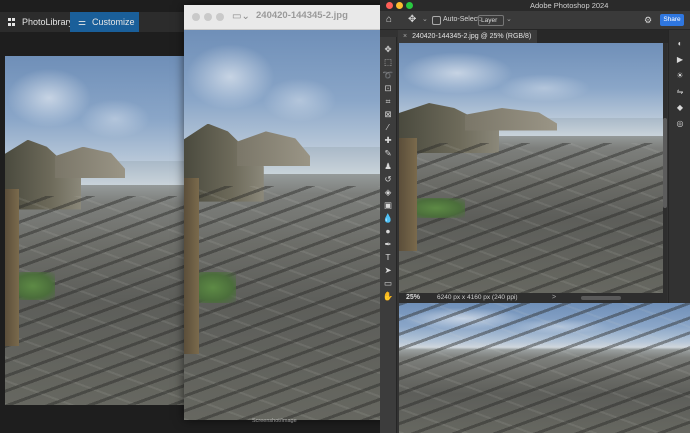 Image resolution: width=690 pixels, height=433 pixels. Describe the element at coordinates (412, 20) in the screenshot. I see `move-tool-preset-icon: ✥` at that location.